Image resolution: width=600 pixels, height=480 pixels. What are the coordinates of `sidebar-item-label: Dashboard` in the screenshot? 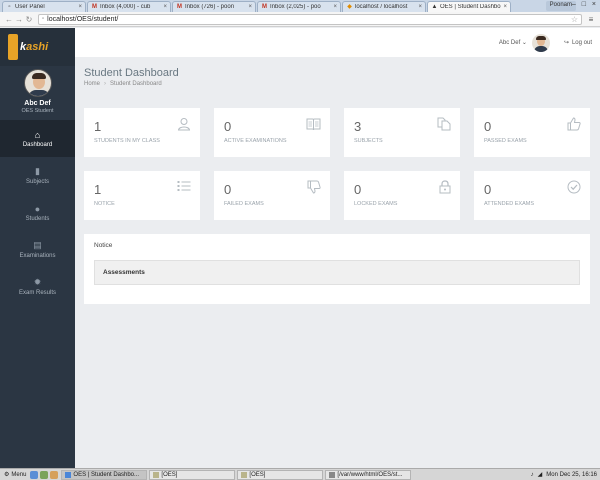 It's located at (37, 144).